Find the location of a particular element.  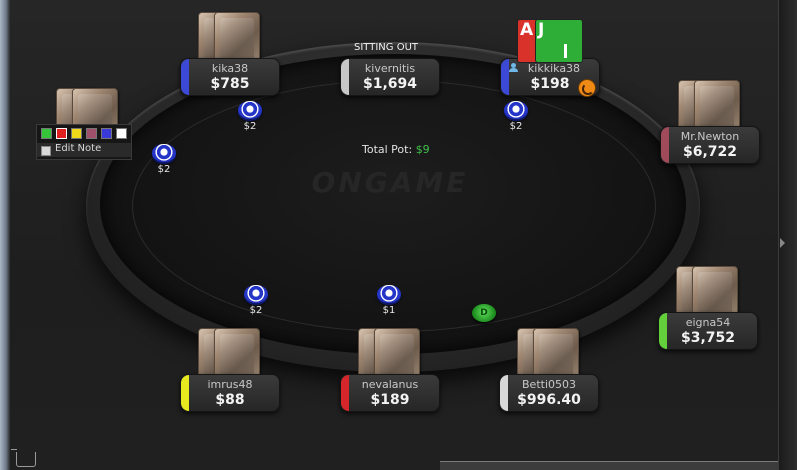

player-name: kika38 is located at coordinates (230, 68).